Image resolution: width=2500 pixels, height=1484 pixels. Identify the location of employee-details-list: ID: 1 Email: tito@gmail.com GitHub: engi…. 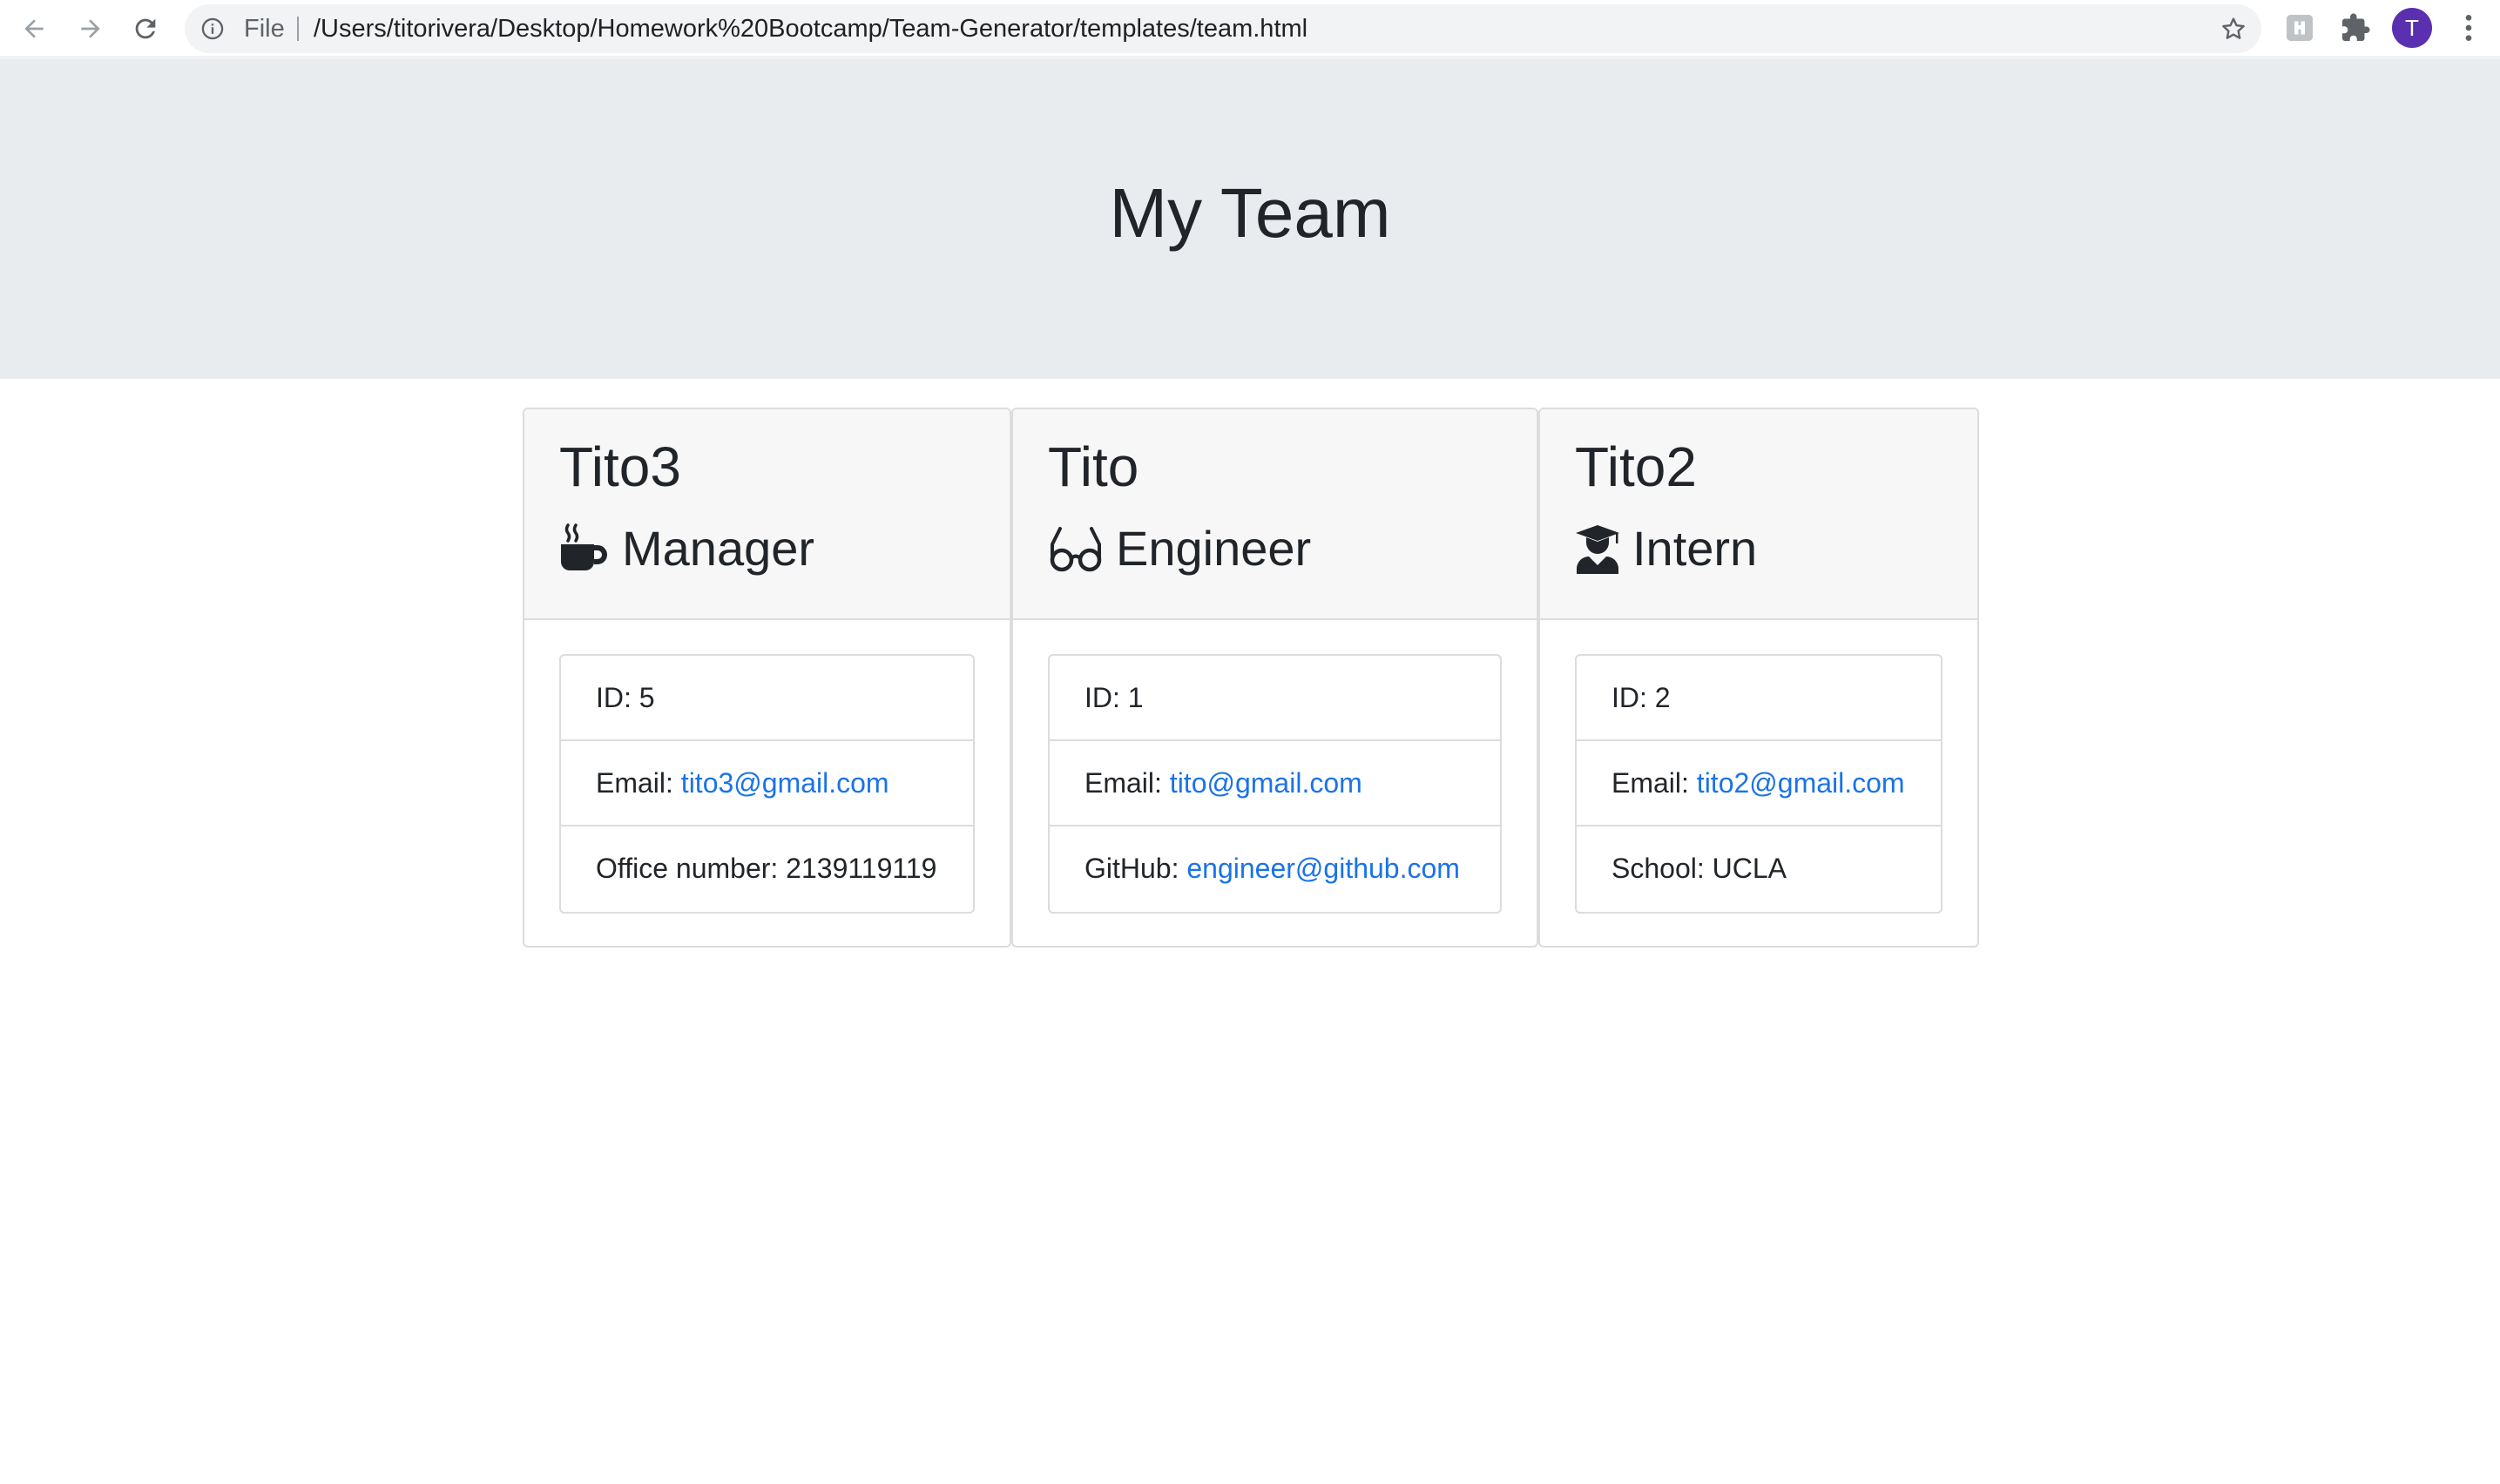
(1275, 784).